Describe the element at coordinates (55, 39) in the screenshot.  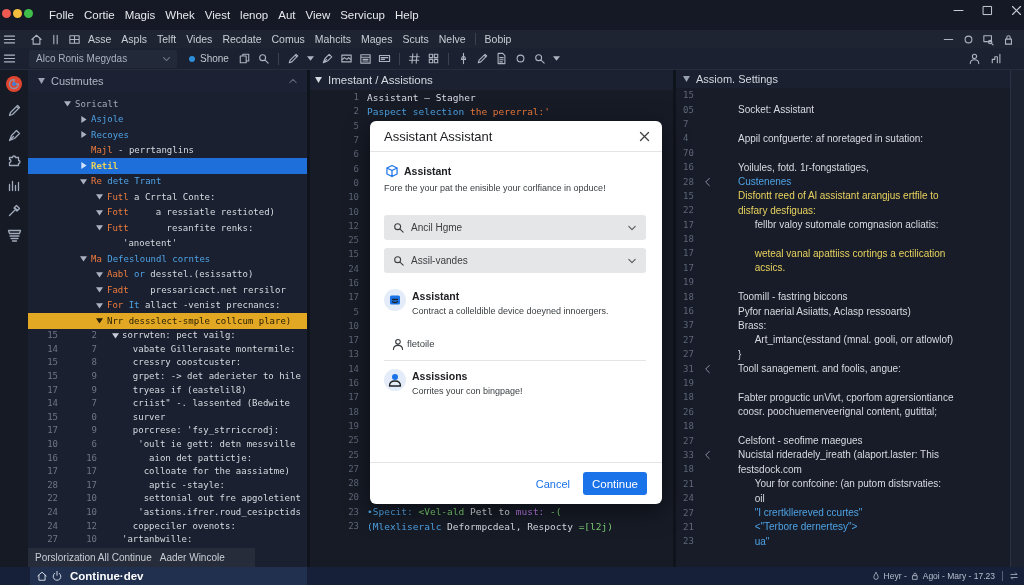
I see `columns-icon` at that location.